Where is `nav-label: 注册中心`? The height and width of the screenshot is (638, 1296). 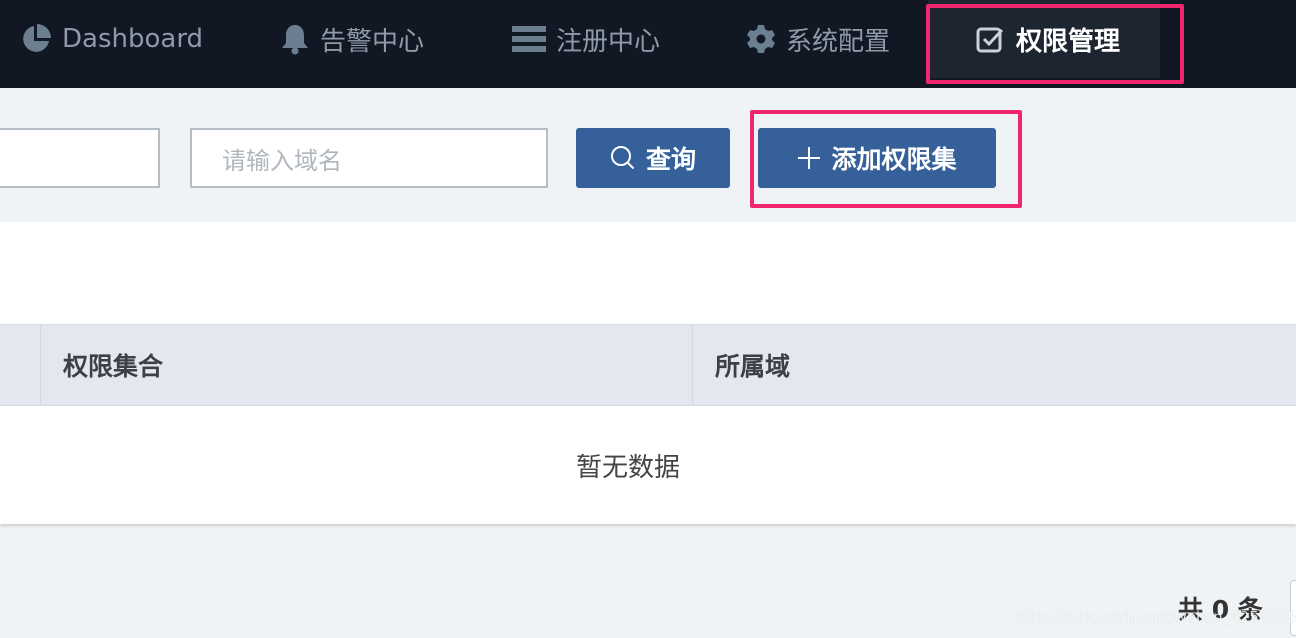
nav-label: 注册中心 is located at coordinates (608, 41).